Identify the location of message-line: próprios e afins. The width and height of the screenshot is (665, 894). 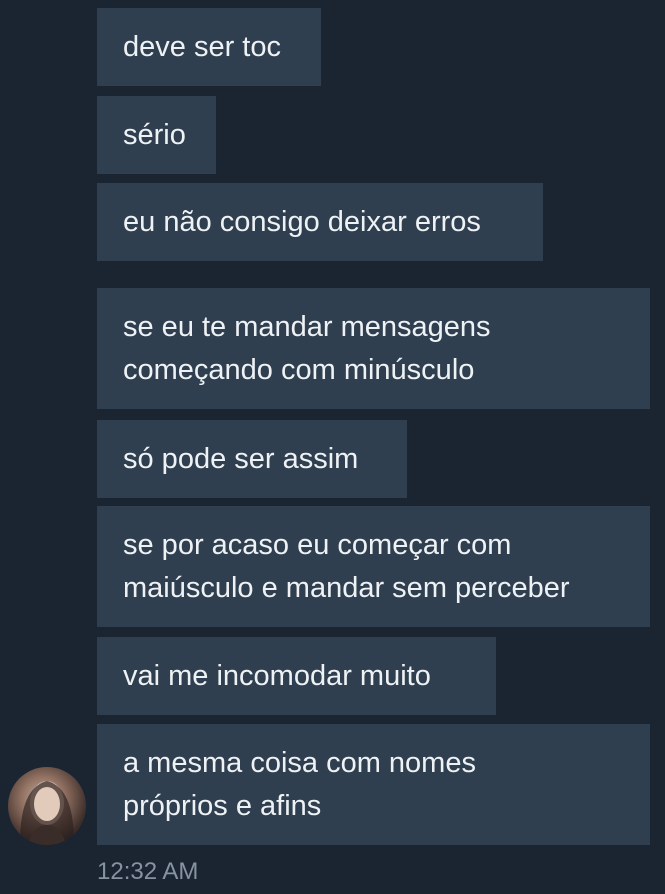
(222, 805).